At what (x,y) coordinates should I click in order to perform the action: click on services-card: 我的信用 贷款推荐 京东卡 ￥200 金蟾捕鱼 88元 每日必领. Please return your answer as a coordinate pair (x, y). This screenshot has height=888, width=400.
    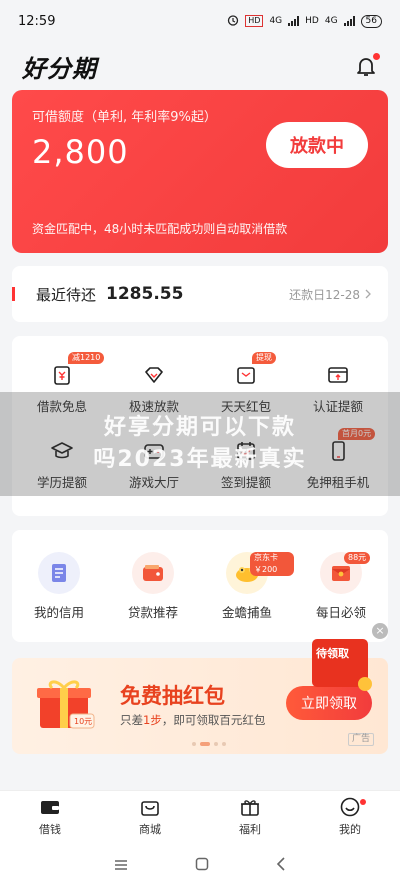
    Looking at the image, I should click on (200, 586).